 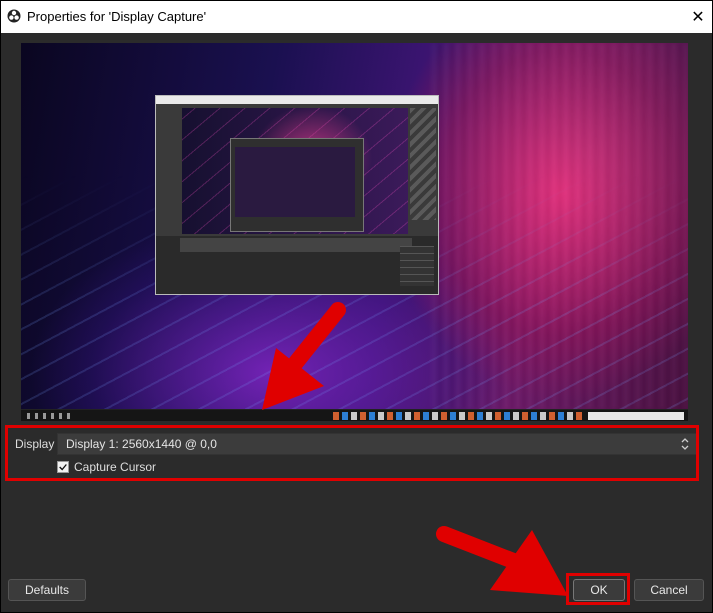 I want to click on spin-arrows-icon, so click(x=685, y=444).